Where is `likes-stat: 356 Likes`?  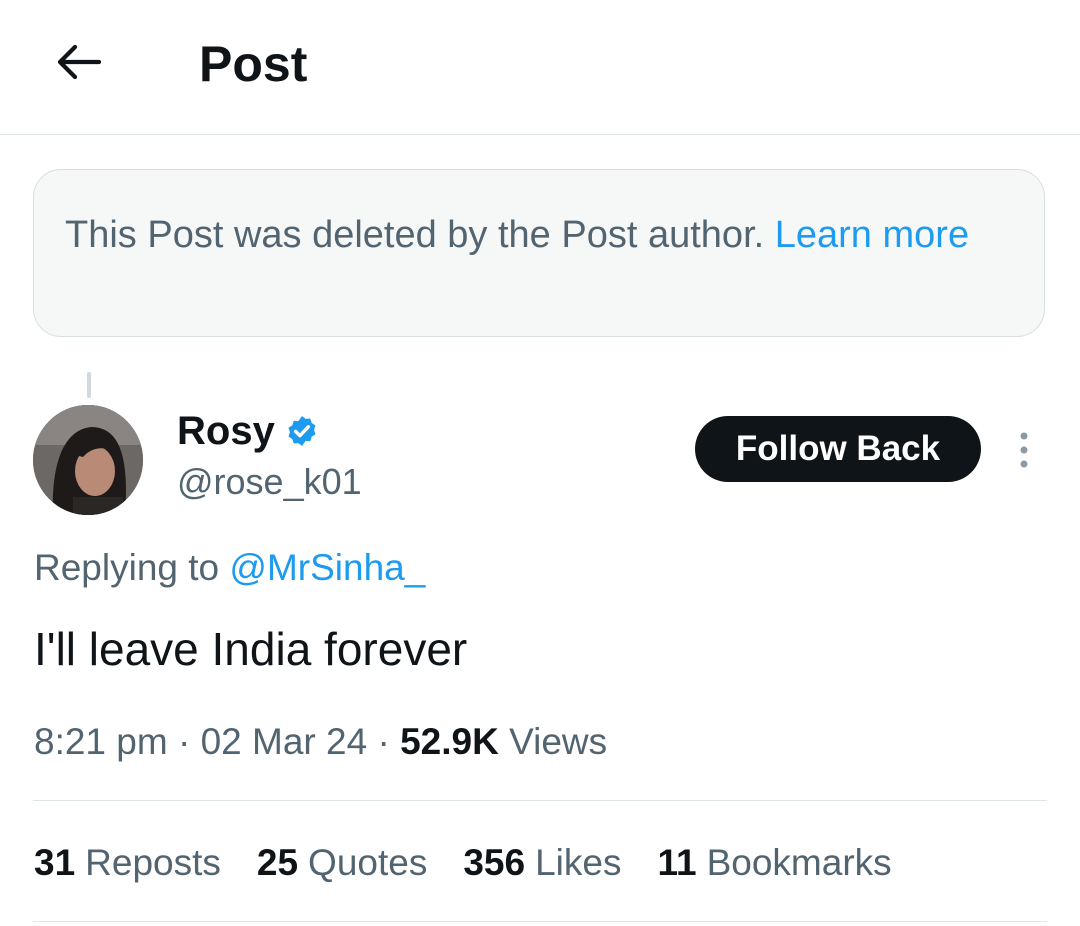
likes-stat: 356 Likes is located at coordinates (542, 863).